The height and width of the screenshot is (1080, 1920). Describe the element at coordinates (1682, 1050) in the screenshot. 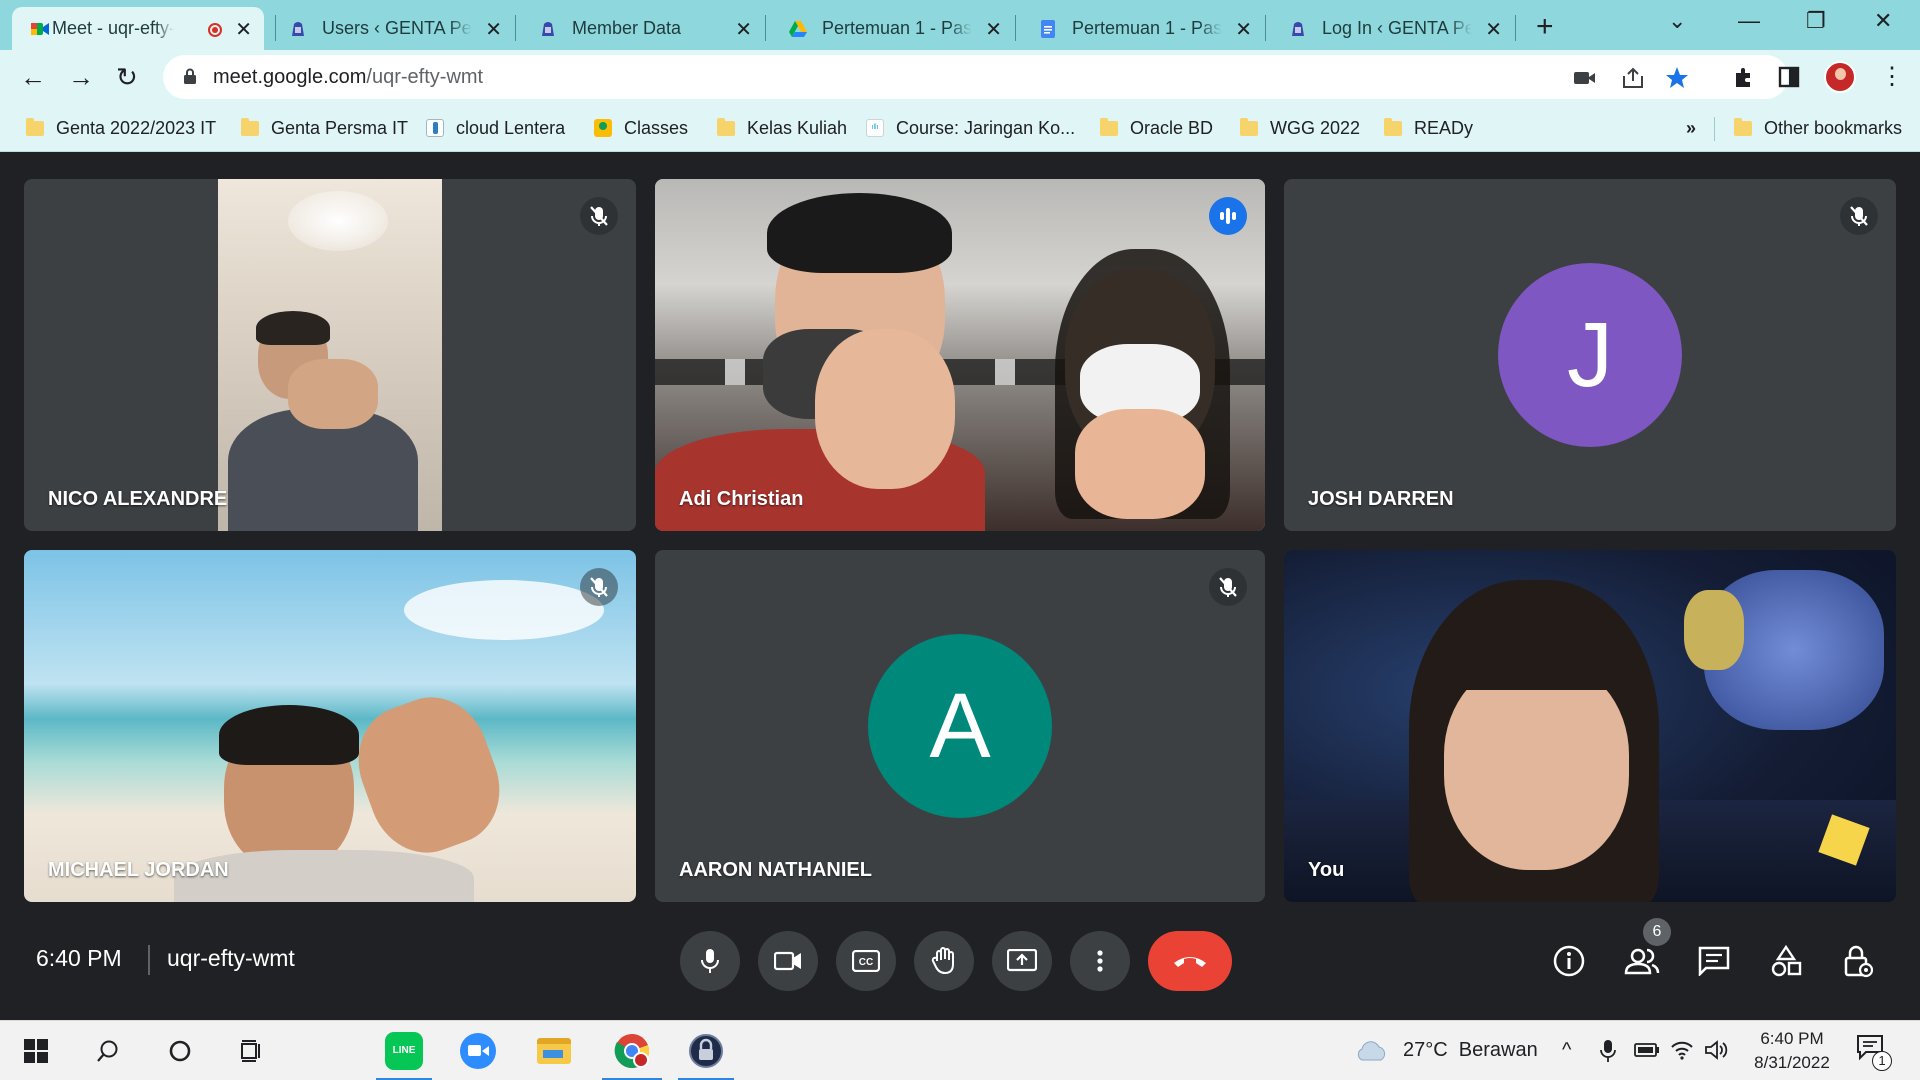

I see `wifi-icon` at that location.